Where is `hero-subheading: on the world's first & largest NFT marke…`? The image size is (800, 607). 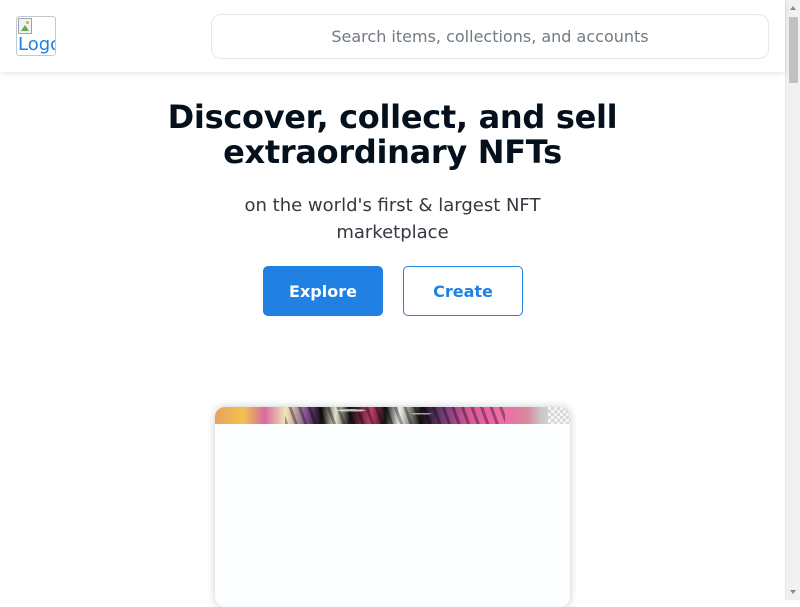 hero-subheading: on the world's first & largest NFT marke… is located at coordinates (392, 219).